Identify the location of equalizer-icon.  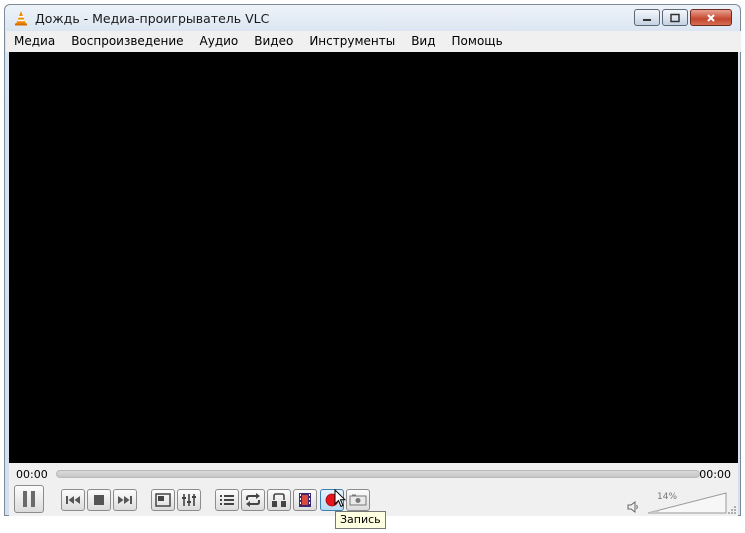
(189, 500).